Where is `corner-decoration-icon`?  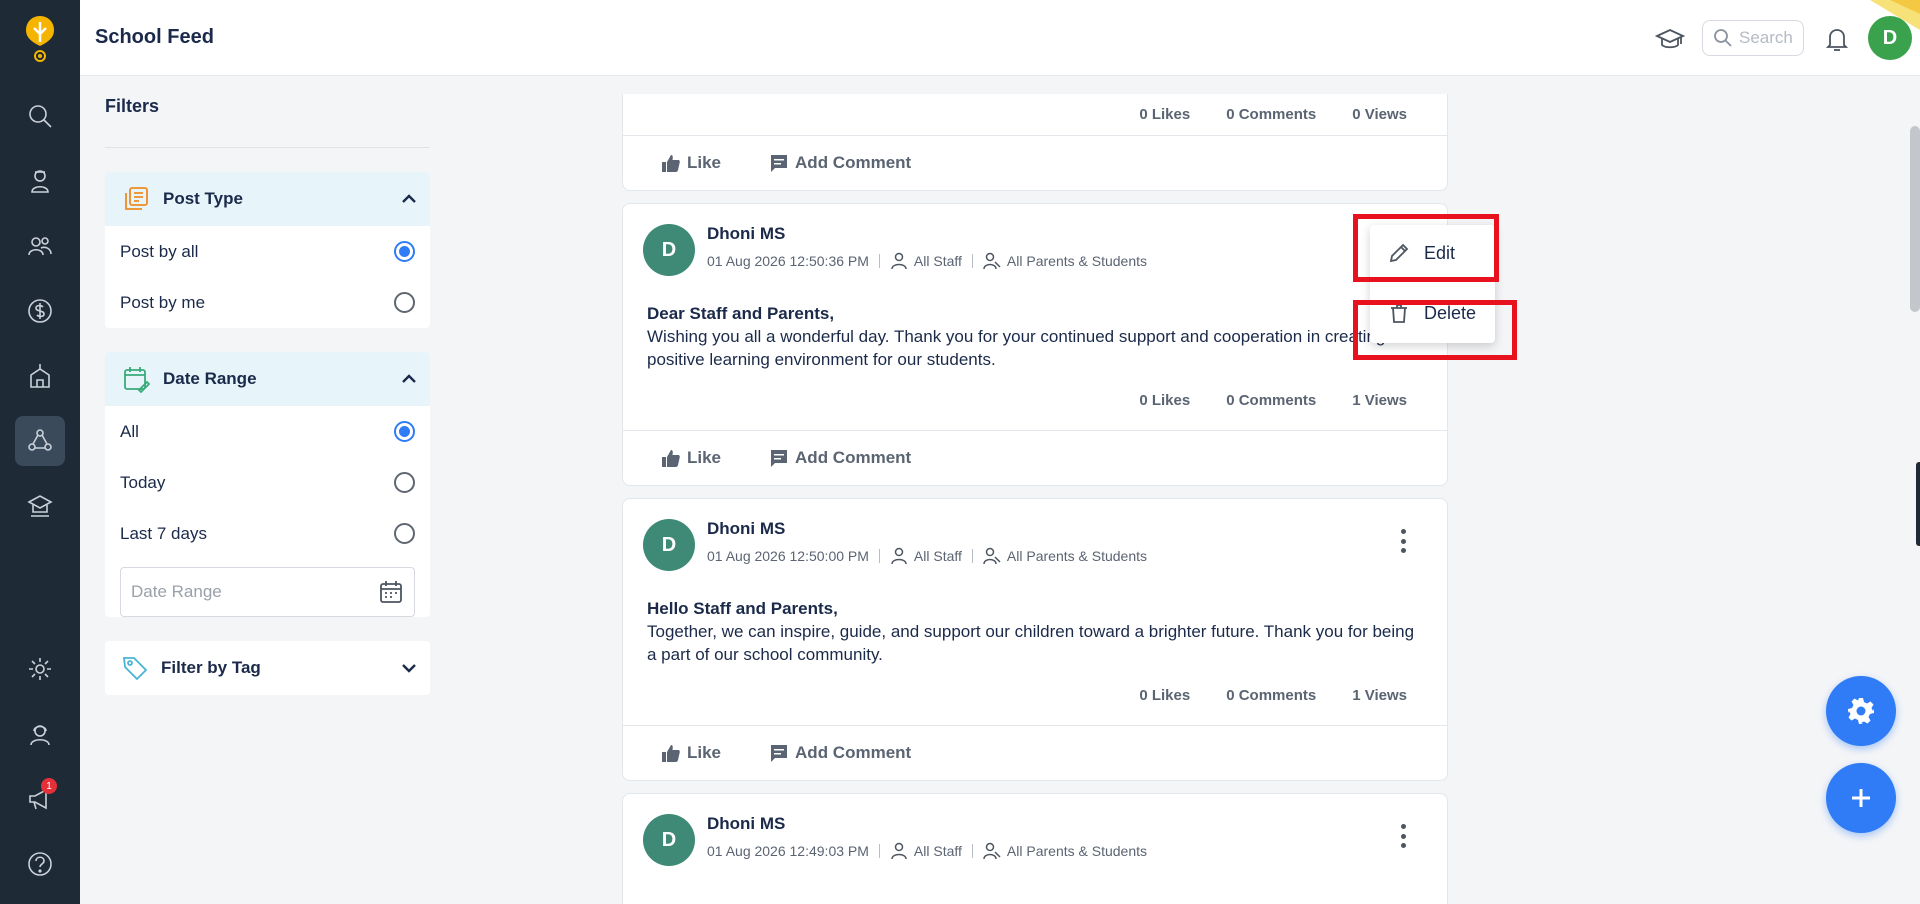
corner-decoration-icon is located at coordinates (1895, 15).